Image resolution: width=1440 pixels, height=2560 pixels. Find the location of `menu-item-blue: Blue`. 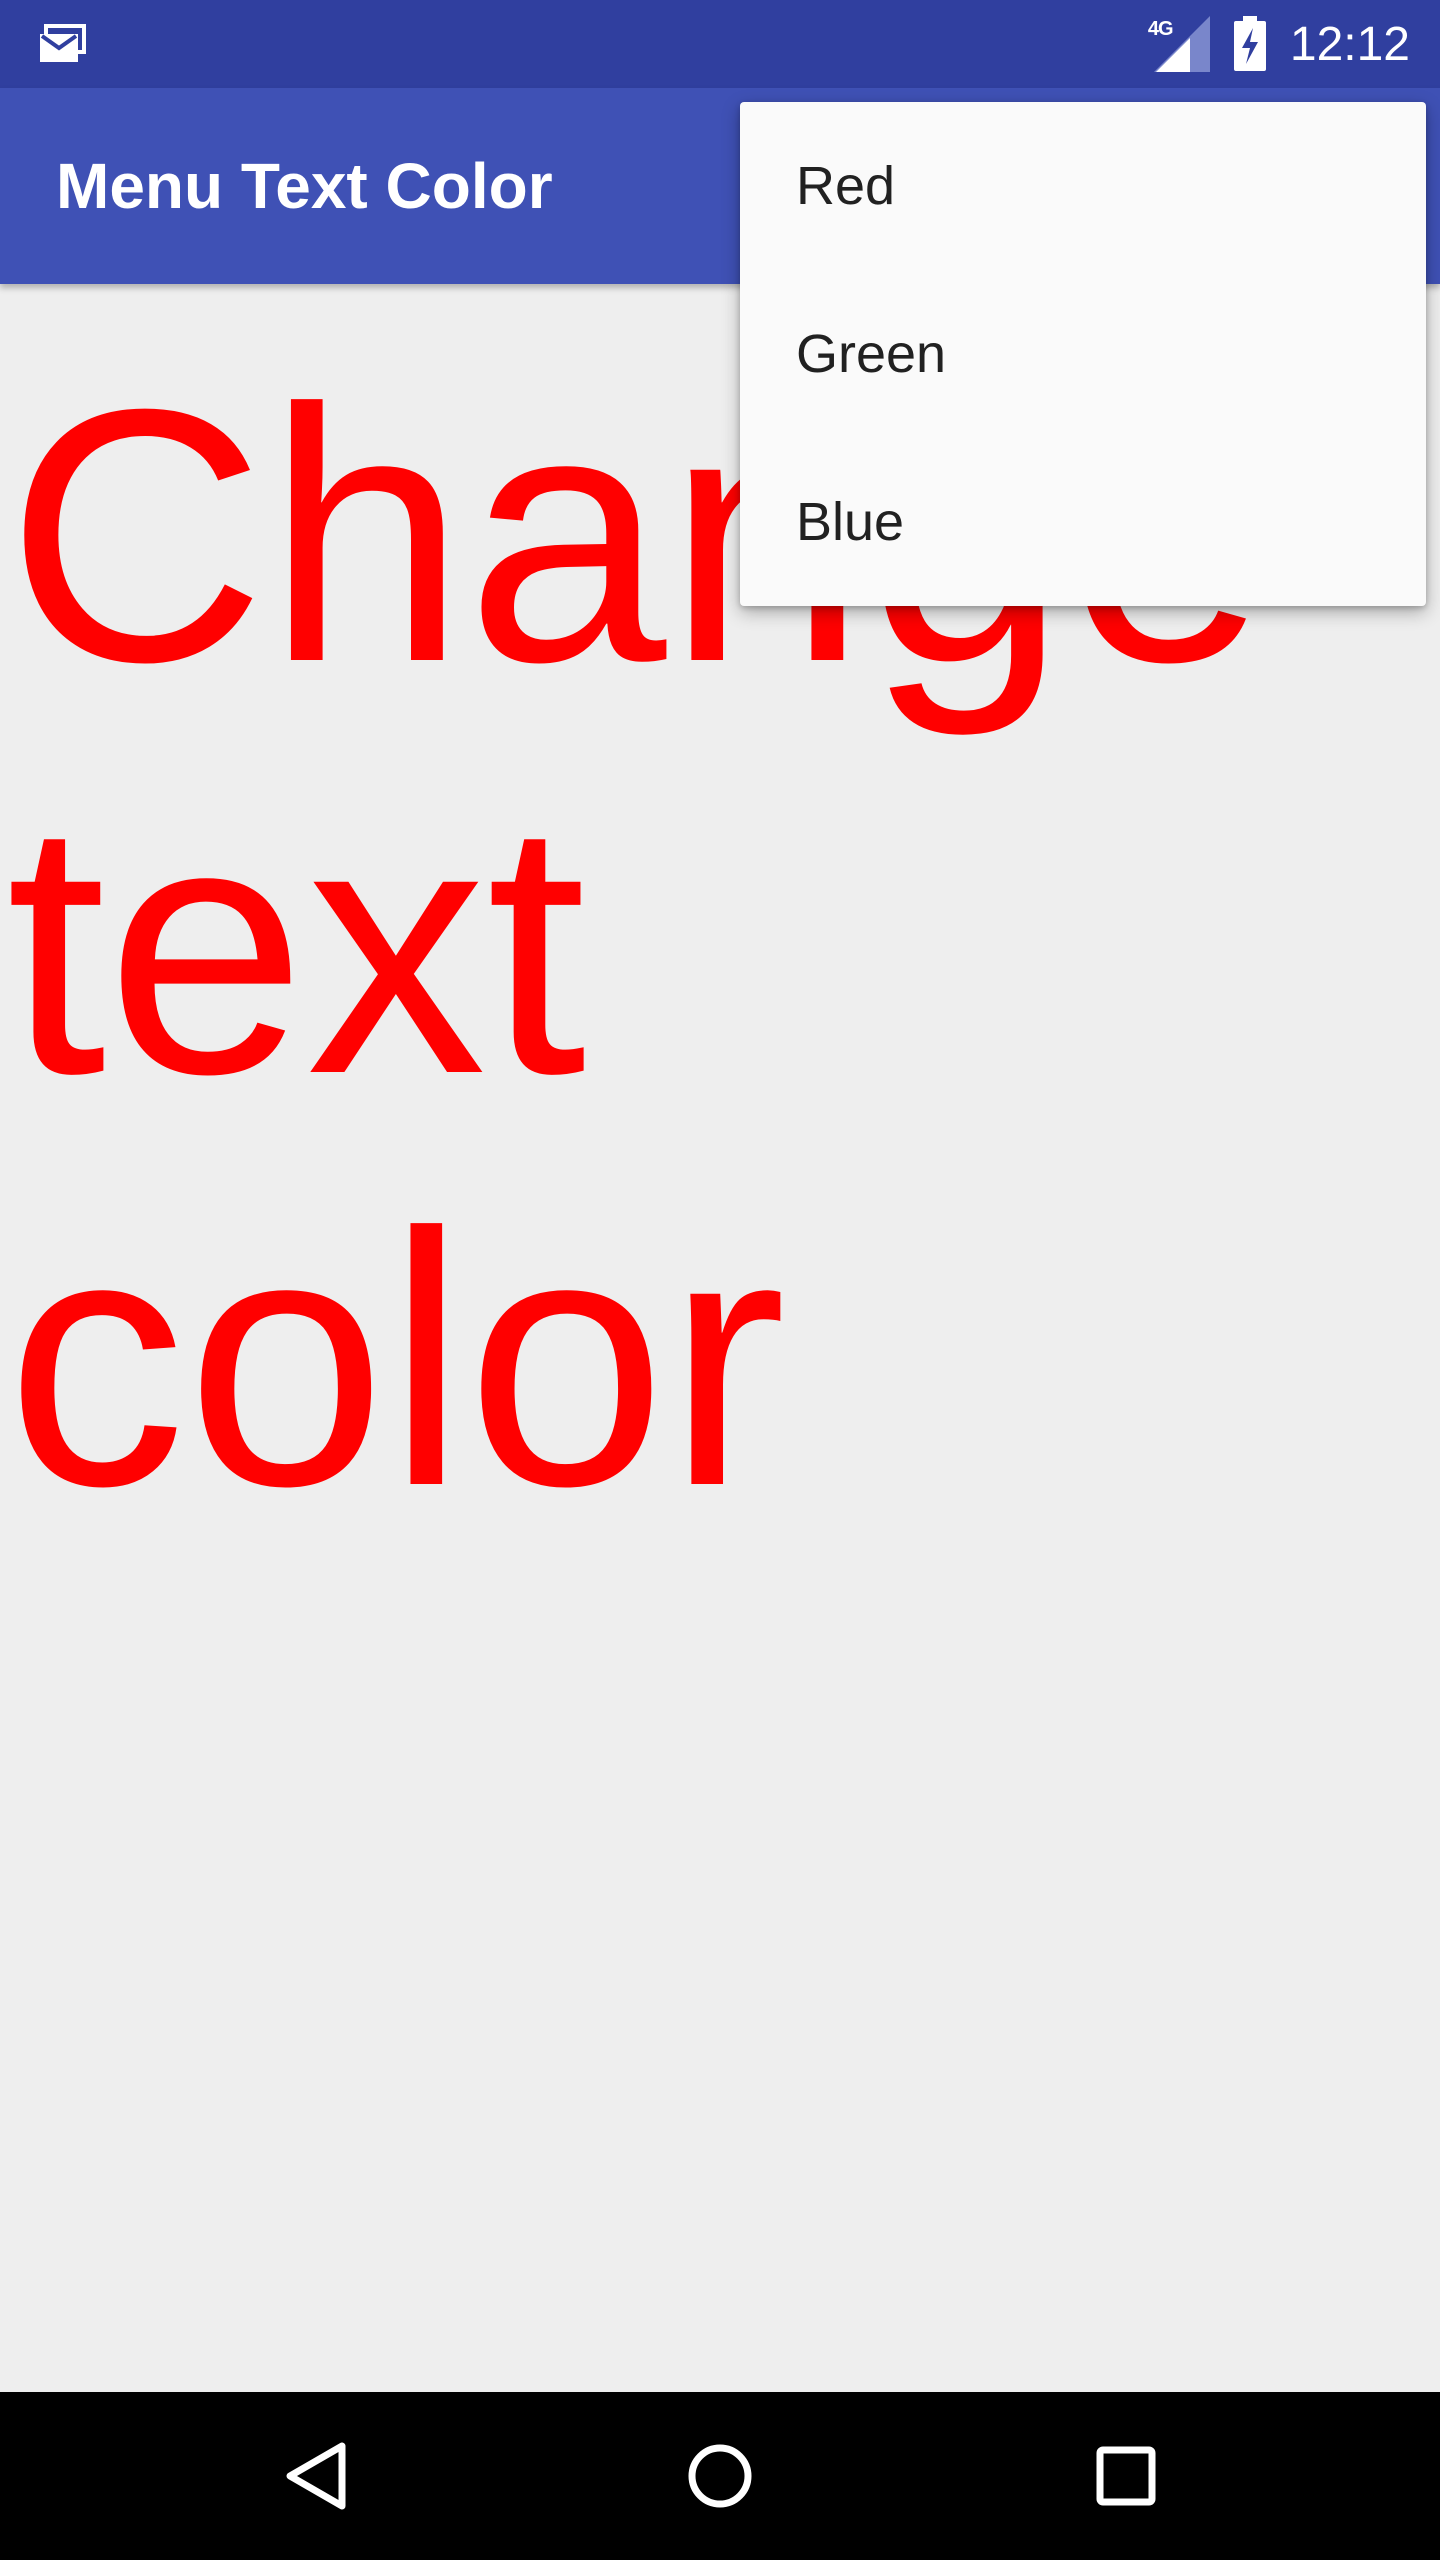

menu-item-blue: Blue is located at coordinates (1083, 522).